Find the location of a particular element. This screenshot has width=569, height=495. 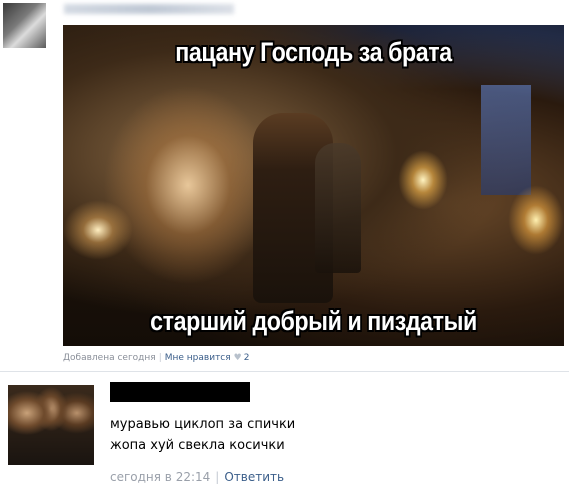

church-window is located at coordinates (506, 140).